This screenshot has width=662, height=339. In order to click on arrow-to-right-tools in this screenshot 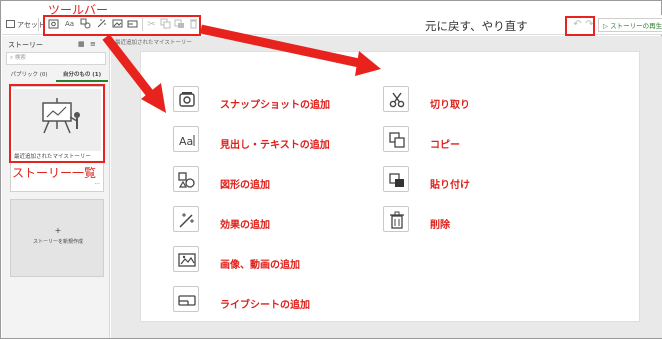, I will do `click(280, 46)`.